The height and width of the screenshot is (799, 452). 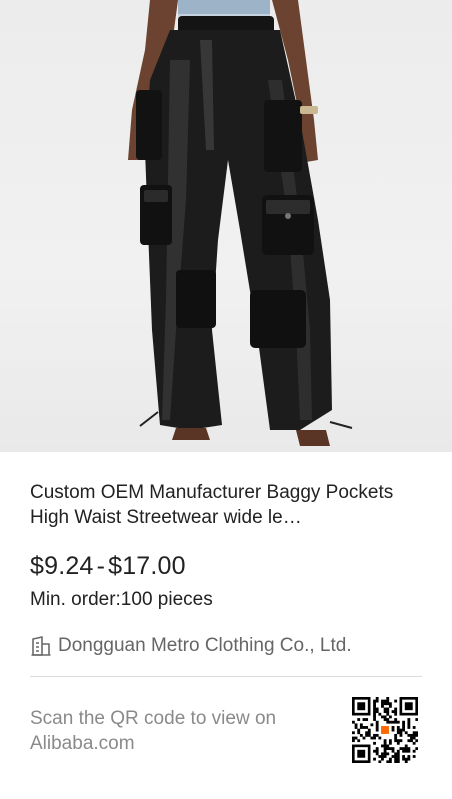 I want to click on price-min: $9.24, so click(x=62, y=566).